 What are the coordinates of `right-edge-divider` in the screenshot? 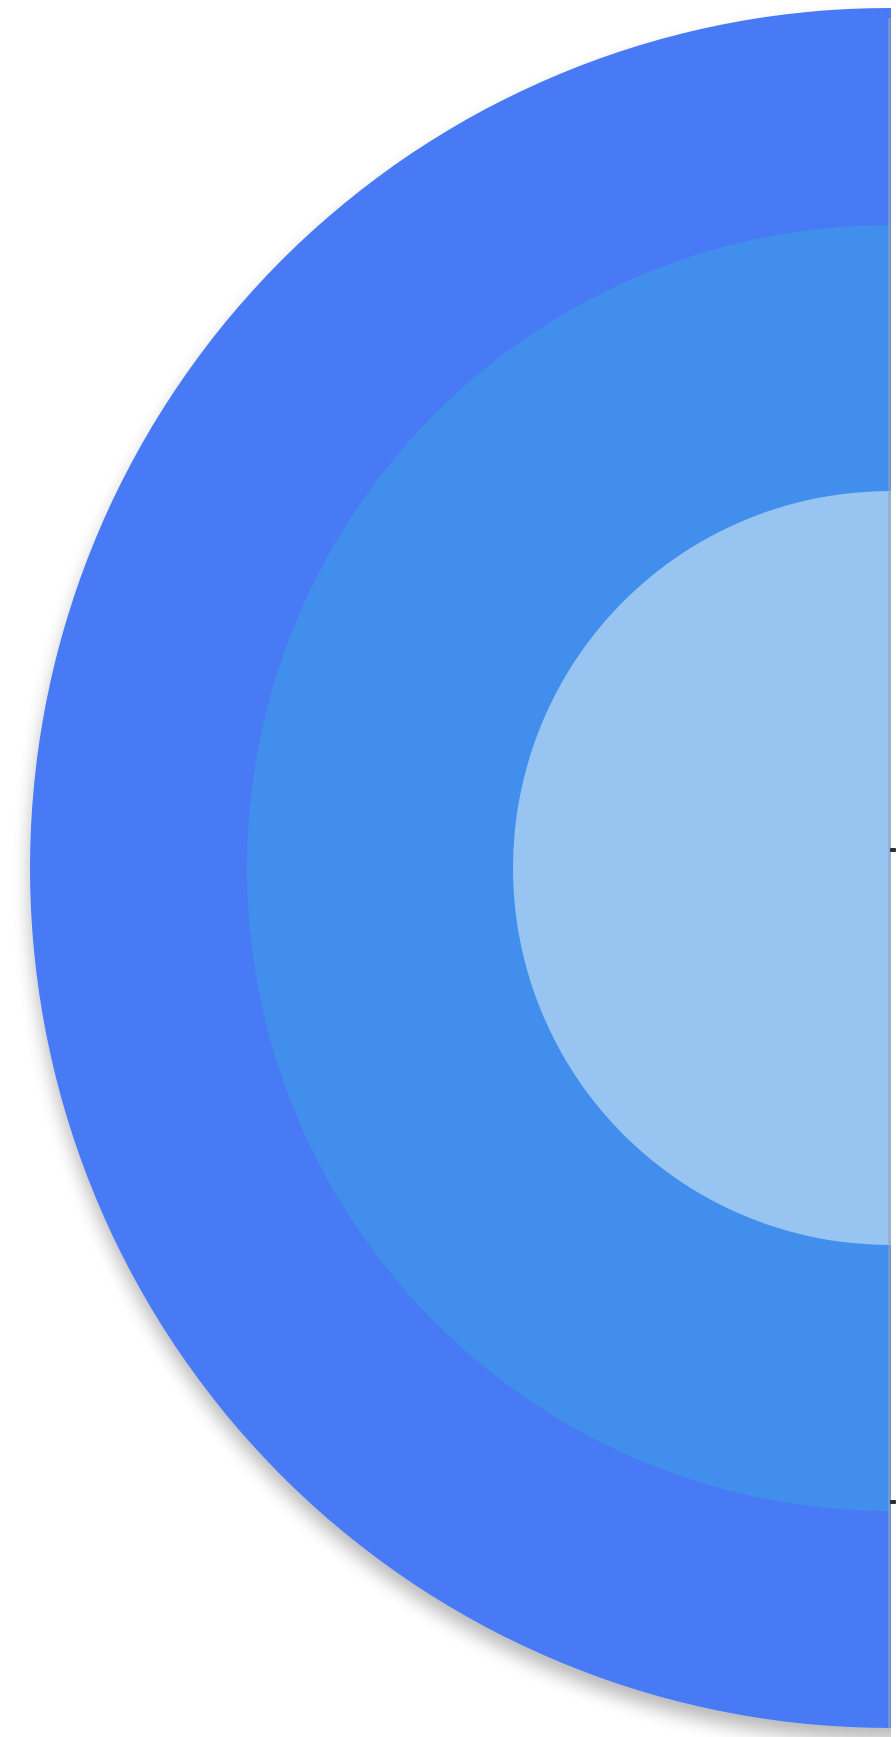 It's located at (889, 873).